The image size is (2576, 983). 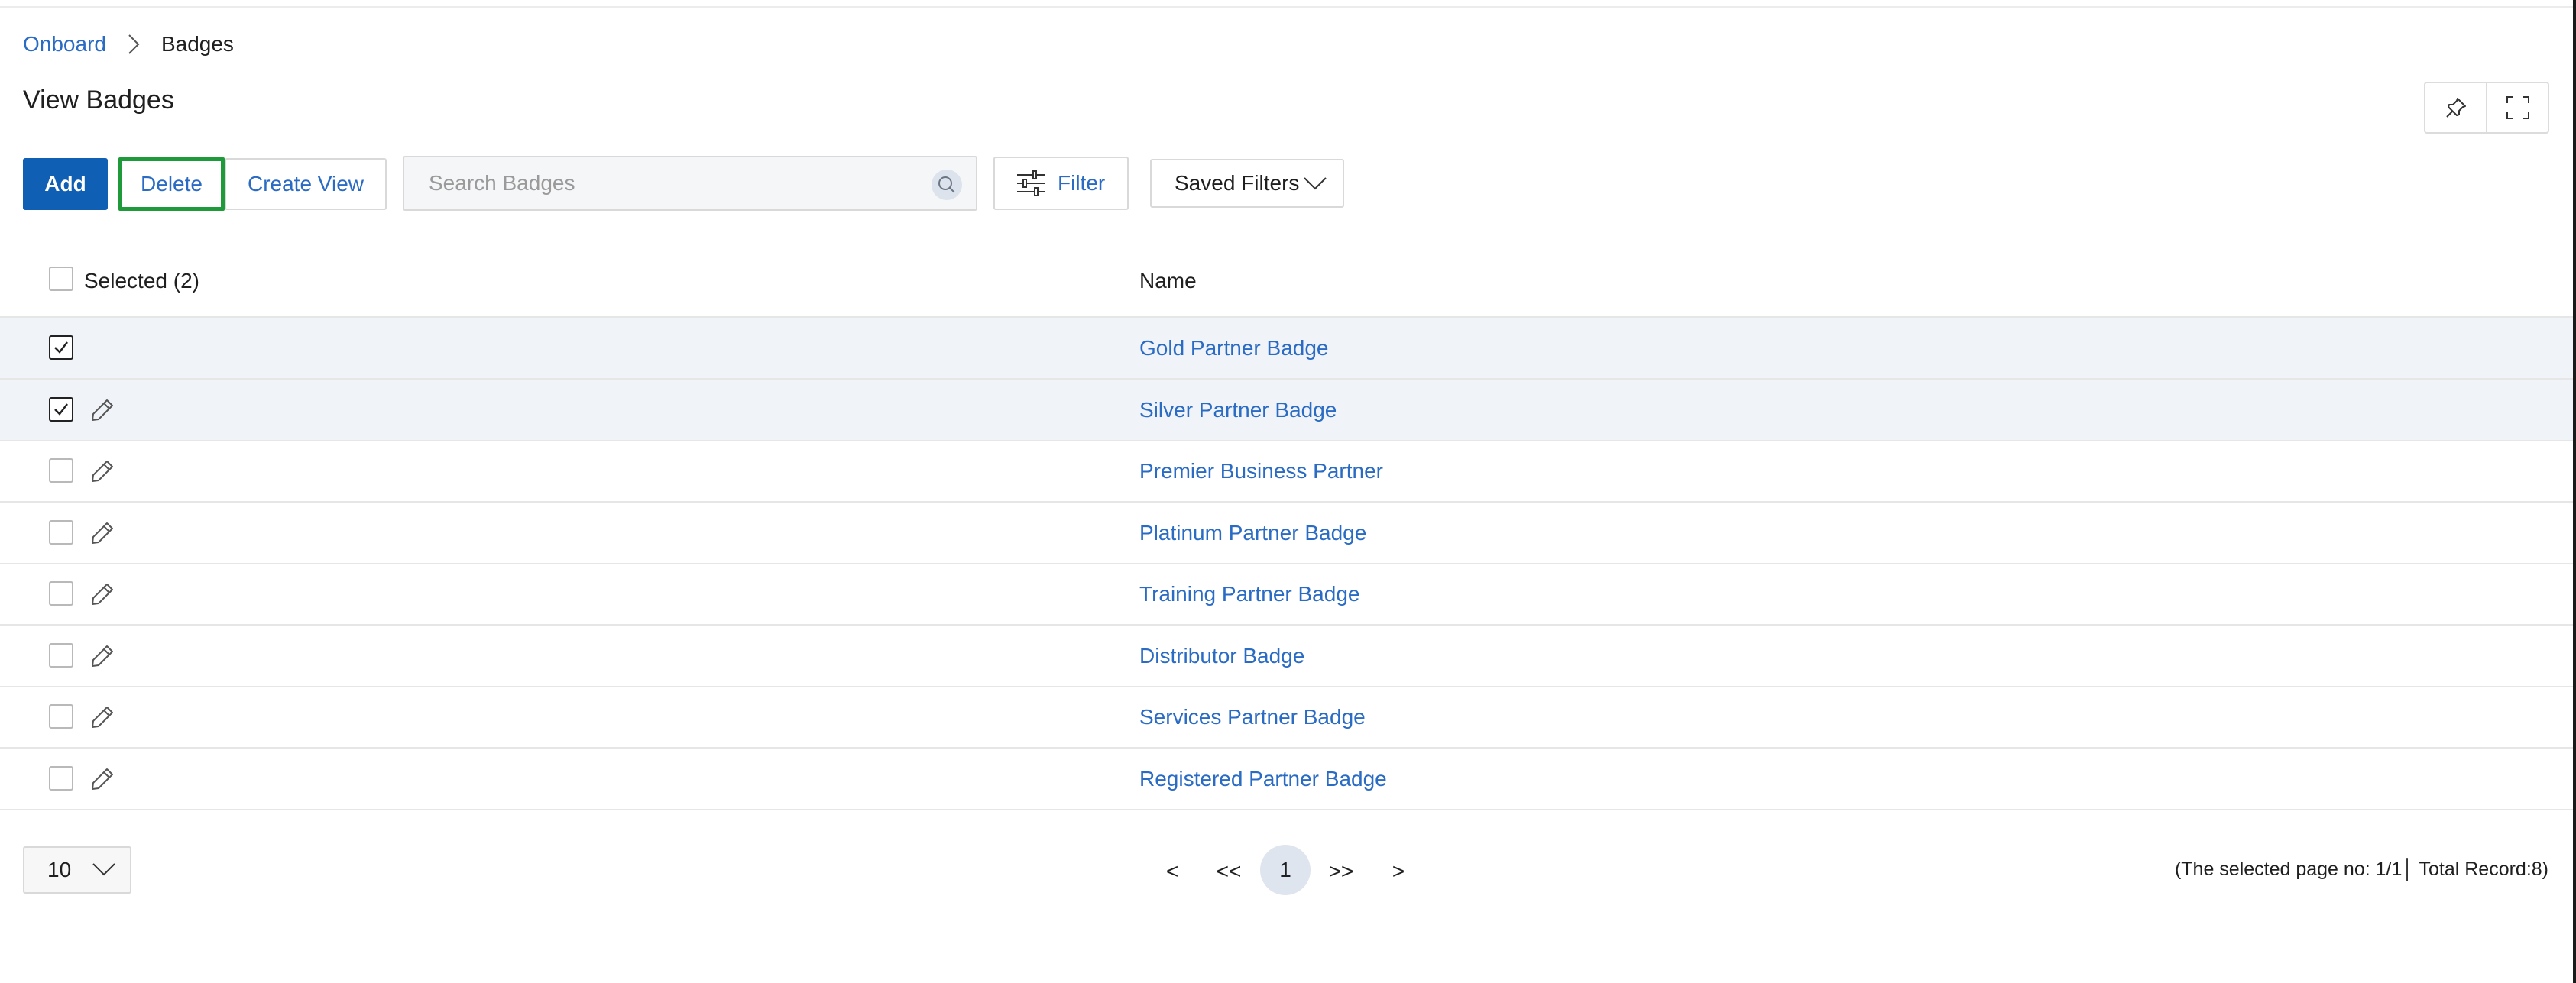 I want to click on next-page-button: >, so click(x=1399, y=871).